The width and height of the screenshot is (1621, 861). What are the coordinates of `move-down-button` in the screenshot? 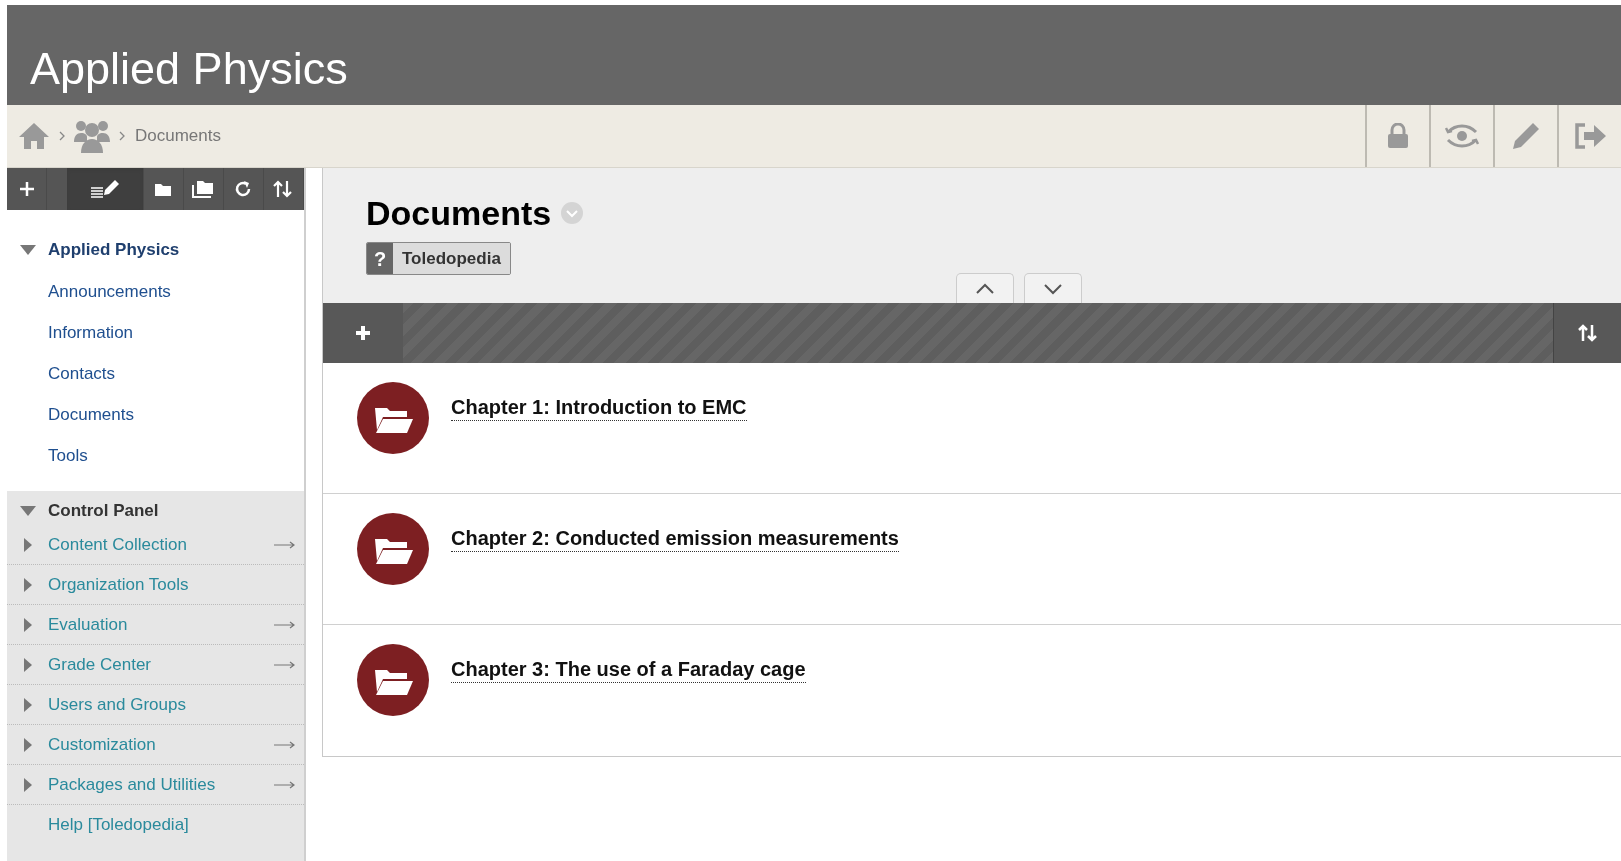 It's located at (1053, 288).